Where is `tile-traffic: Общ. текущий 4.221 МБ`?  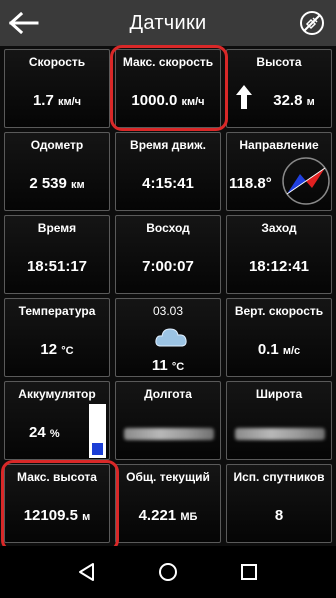
tile-traffic: Общ. текущий 4.221 МБ is located at coordinates (168, 503).